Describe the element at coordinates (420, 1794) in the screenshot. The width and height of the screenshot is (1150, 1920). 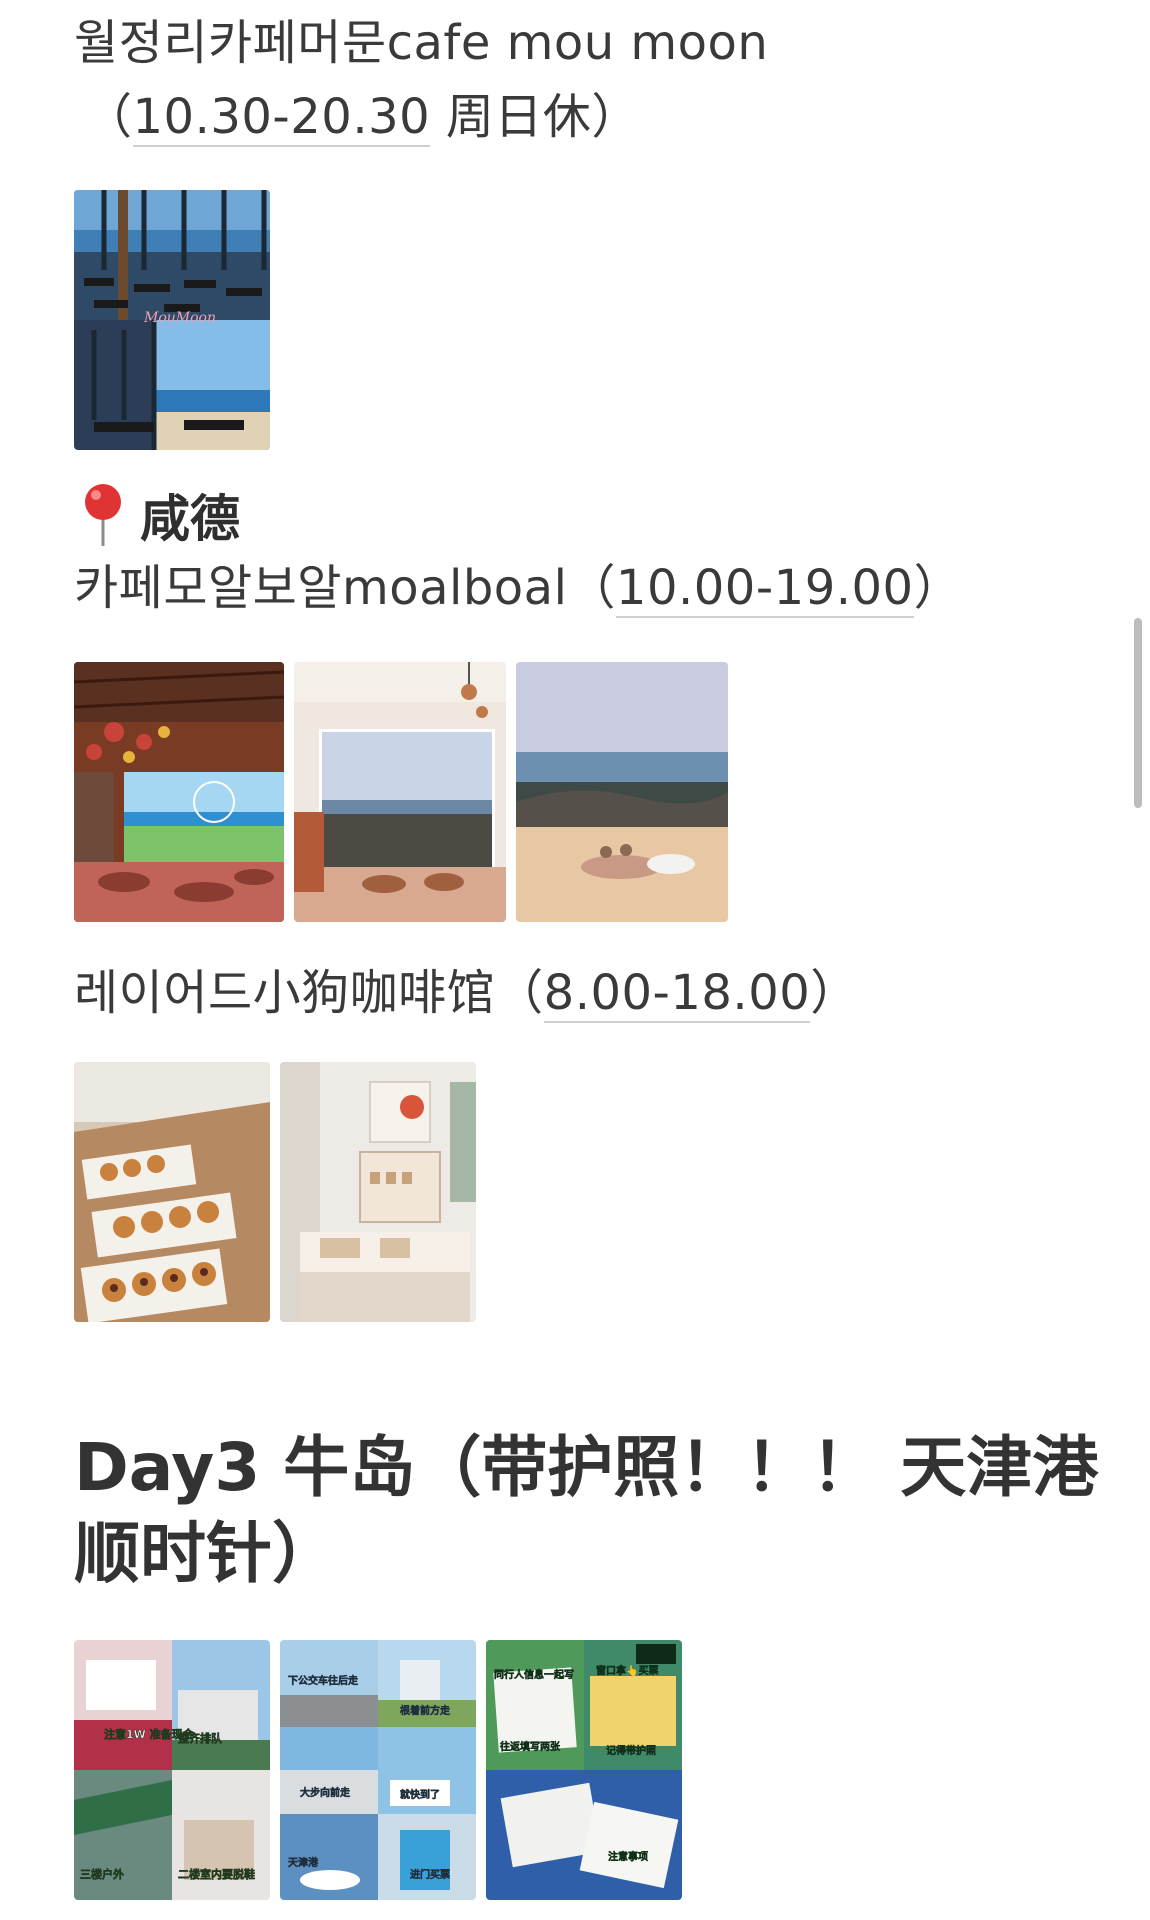
I see `route-step-4: 就快到了` at that location.